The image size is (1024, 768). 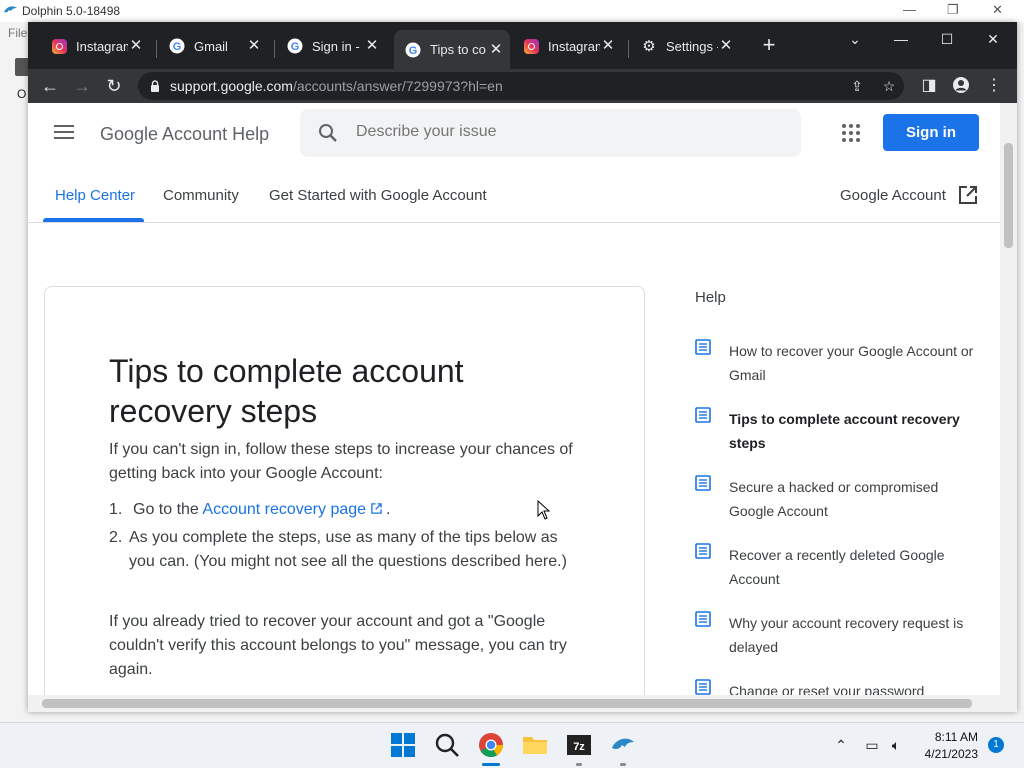 I want to click on windows-start-icon, so click(x=403, y=745).